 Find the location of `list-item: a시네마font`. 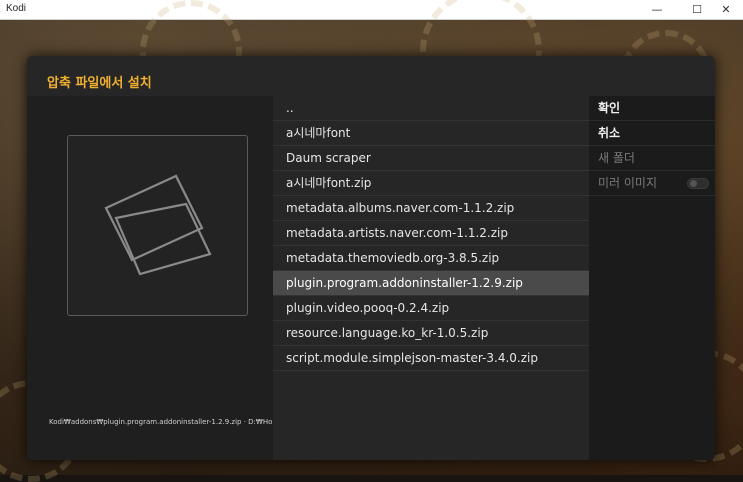

list-item: a시네마font is located at coordinates (431, 133).